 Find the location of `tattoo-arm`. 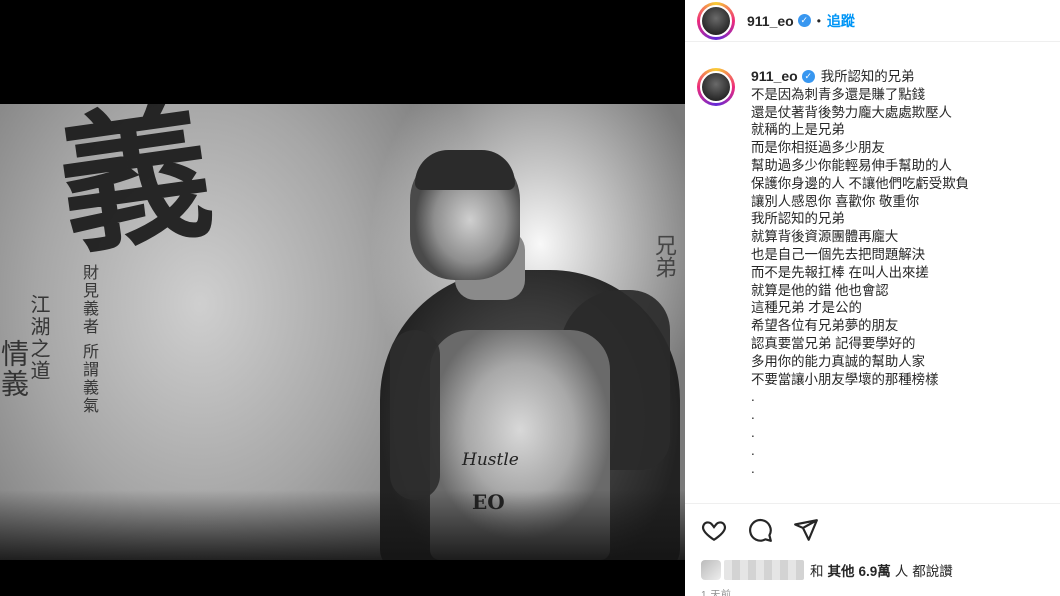

tattoo-arm is located at coordinates (415, 415).